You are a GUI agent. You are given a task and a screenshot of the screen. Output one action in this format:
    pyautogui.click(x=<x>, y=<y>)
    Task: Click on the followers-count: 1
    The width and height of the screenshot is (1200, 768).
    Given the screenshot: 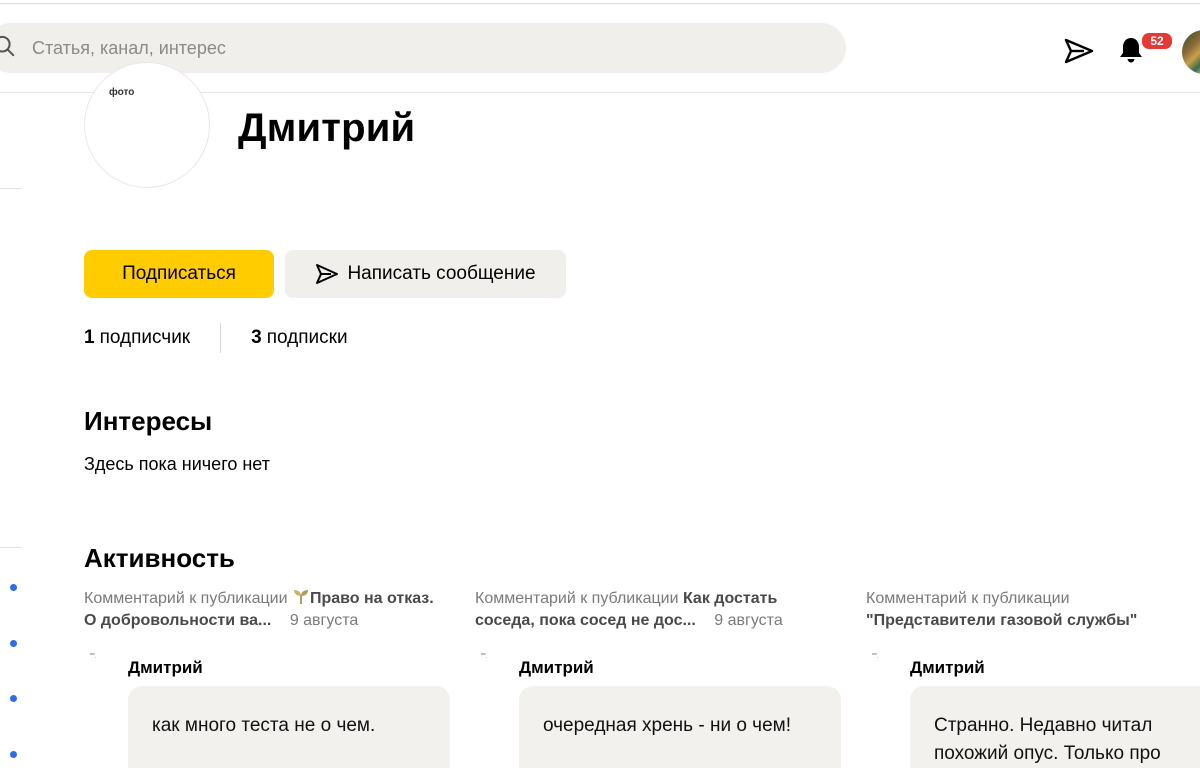 What is the action you would take?
    pyautogui.click(x=89, y=337)
    